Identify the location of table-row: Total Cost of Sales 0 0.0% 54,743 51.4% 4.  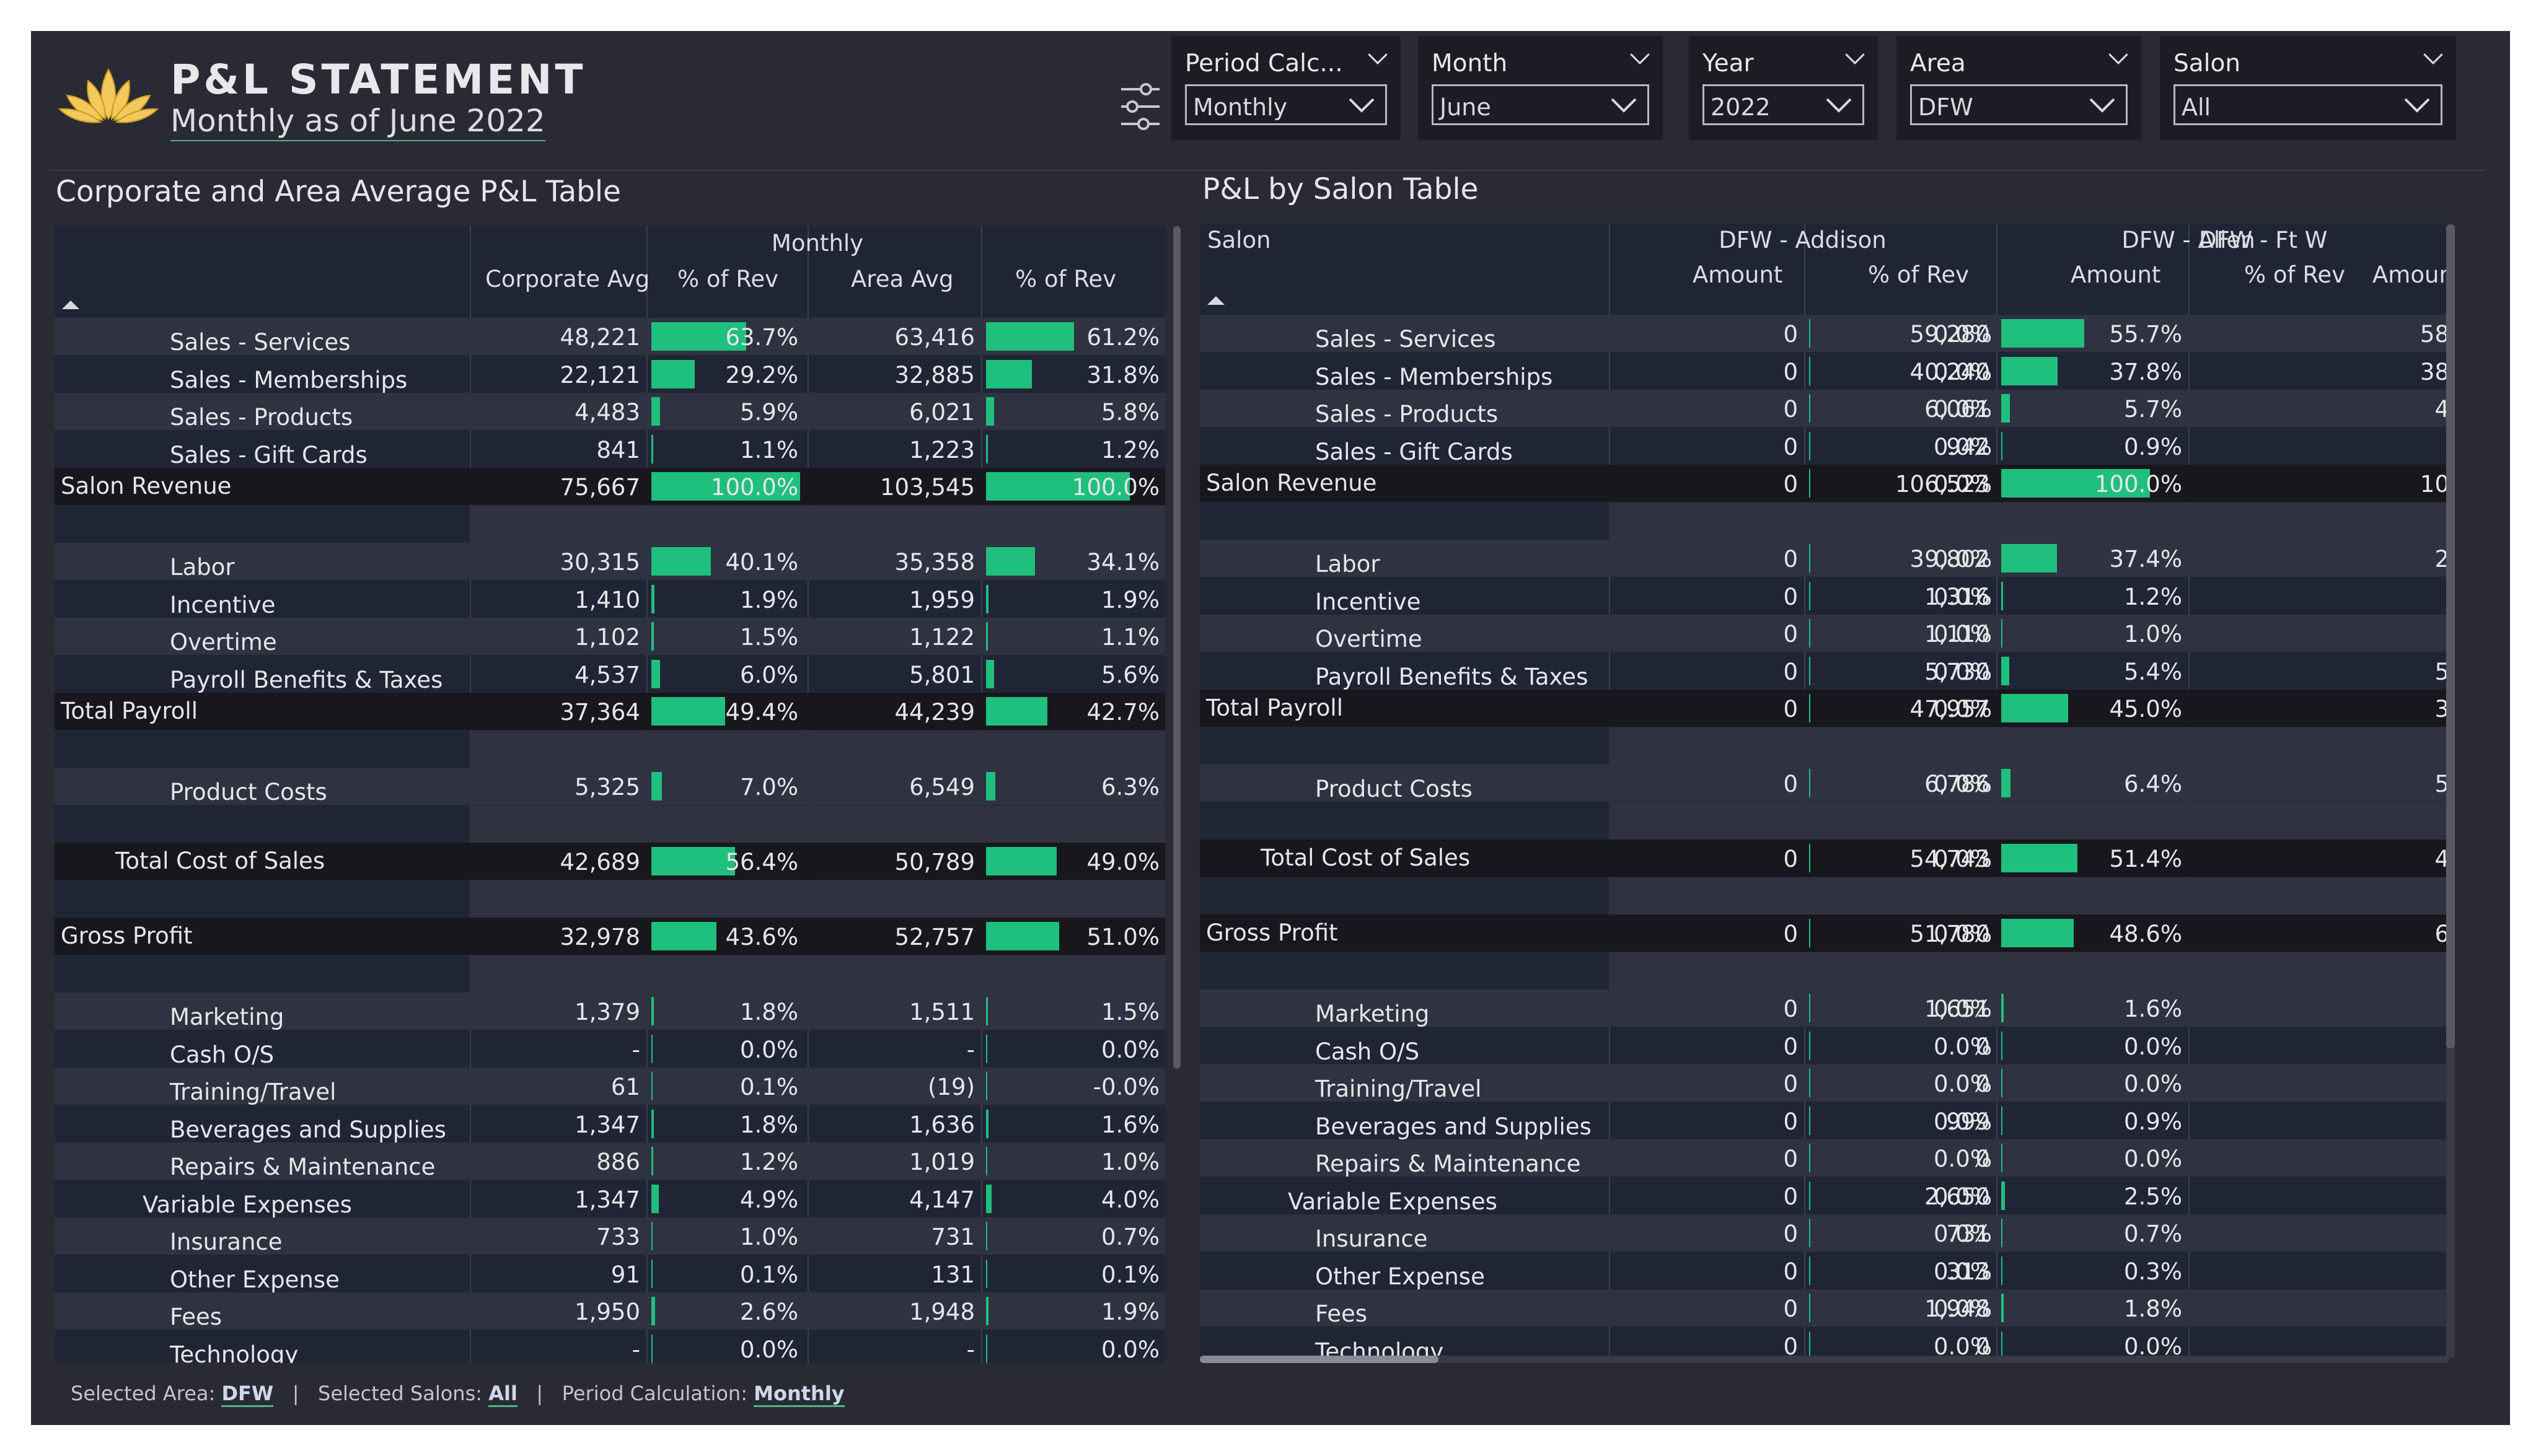
(1824, 858).